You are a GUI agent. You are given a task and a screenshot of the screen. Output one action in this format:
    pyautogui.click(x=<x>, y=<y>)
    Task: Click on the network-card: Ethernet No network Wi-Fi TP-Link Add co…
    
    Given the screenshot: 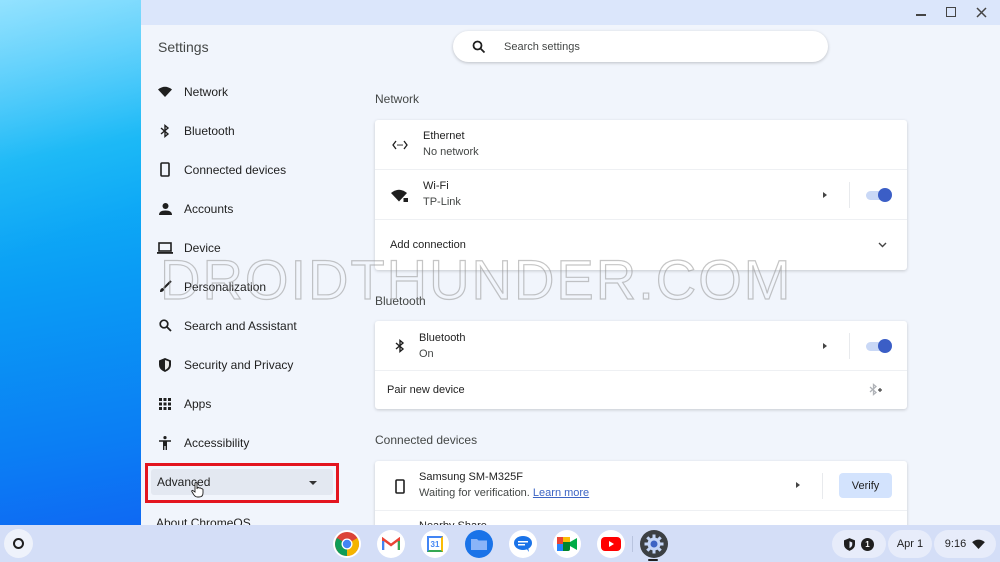 What is the action you would take?
    pyautogui.click(x=641, y=195)
    